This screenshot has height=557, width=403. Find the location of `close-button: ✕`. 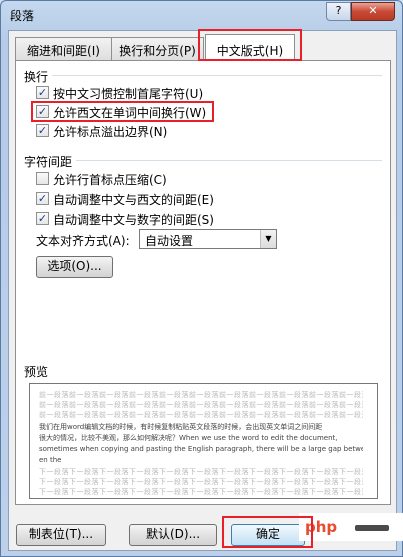

close-button: ✕ is located at coordinates (373, 11).